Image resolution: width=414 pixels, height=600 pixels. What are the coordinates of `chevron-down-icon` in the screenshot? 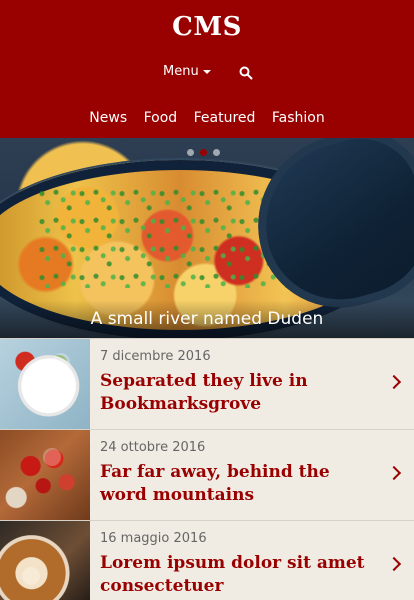 It's located at (206, 71).